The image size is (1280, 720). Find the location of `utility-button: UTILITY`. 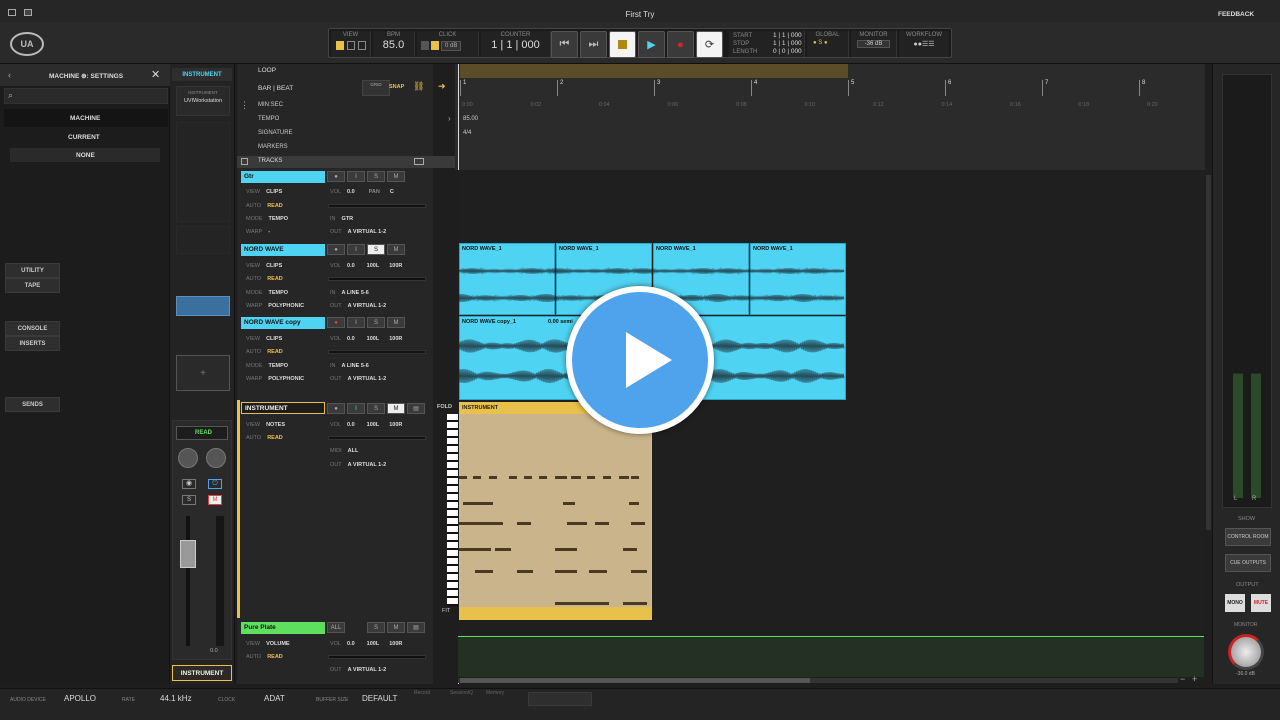

utility-button: UTILITY is located at coordinates (32, 270).